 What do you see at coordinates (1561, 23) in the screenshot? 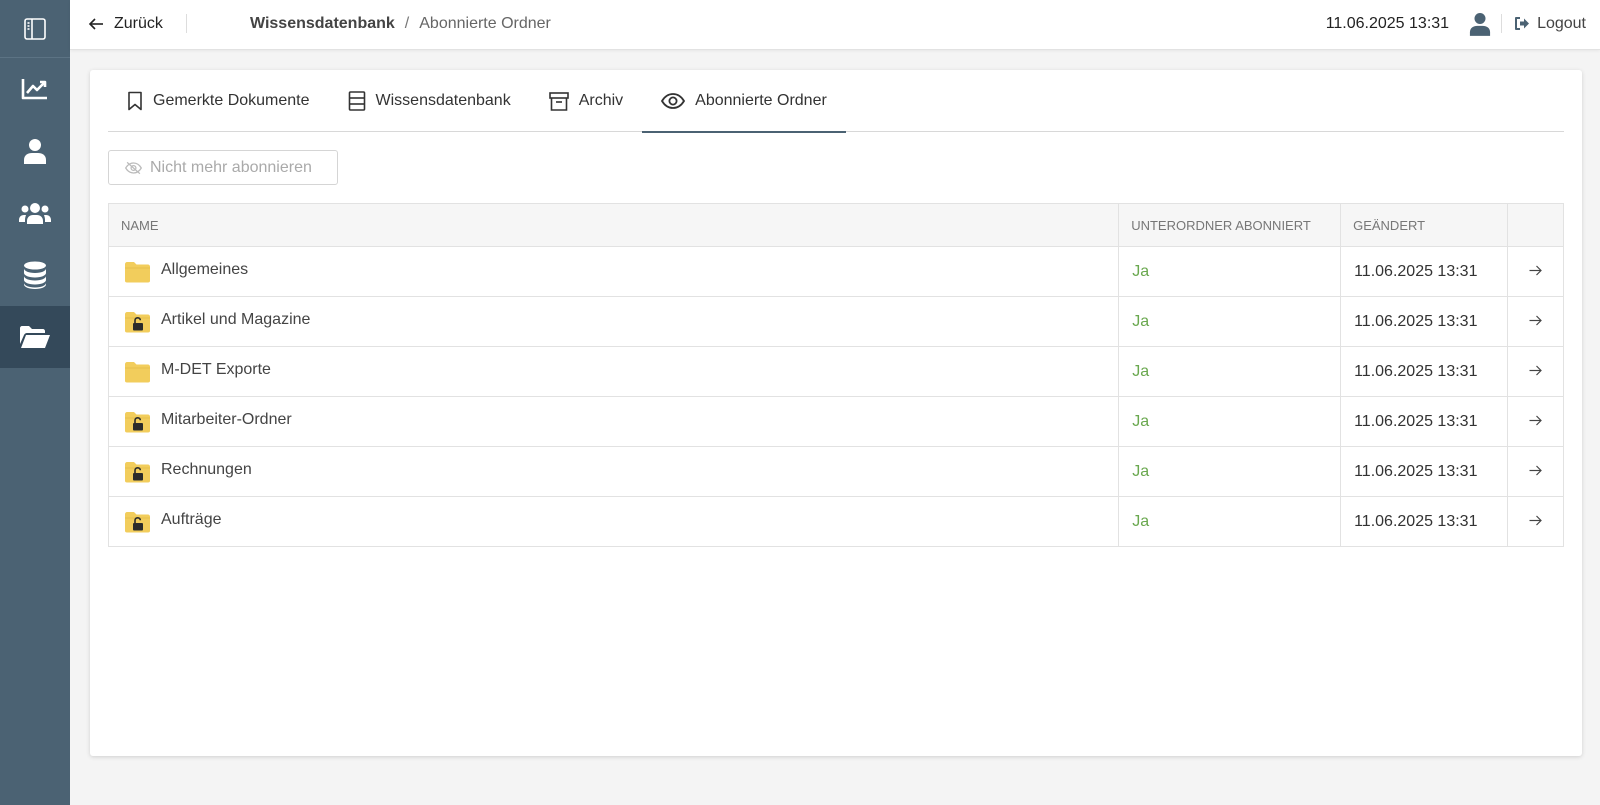
I see `logout-label: Logout` at bounding box center [1561, 23].